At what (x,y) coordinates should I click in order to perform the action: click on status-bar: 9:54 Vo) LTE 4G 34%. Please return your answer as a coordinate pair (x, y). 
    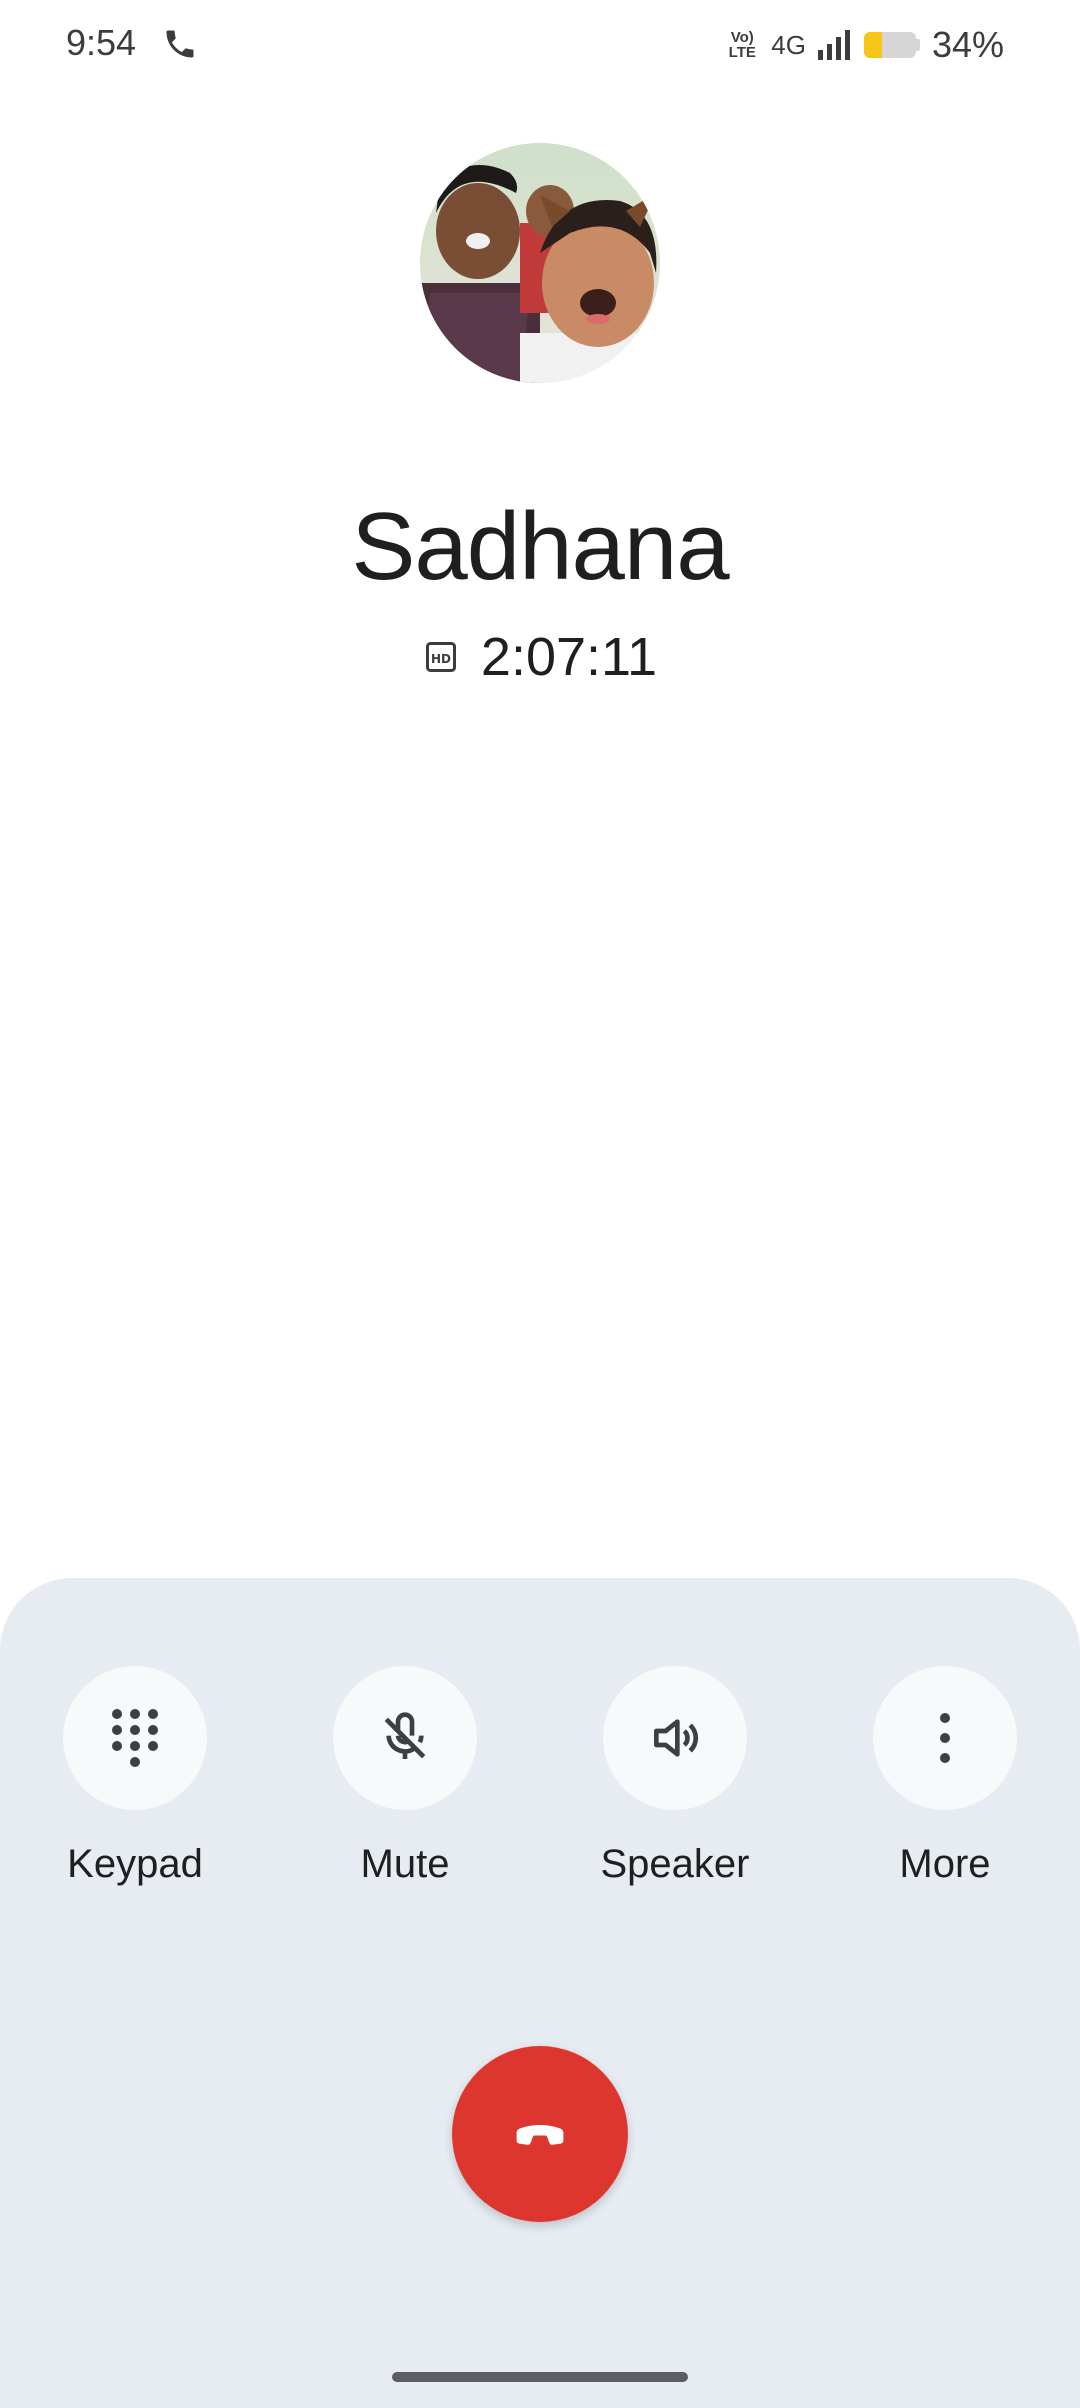
    Looking at the image, I should click on (540, 45).